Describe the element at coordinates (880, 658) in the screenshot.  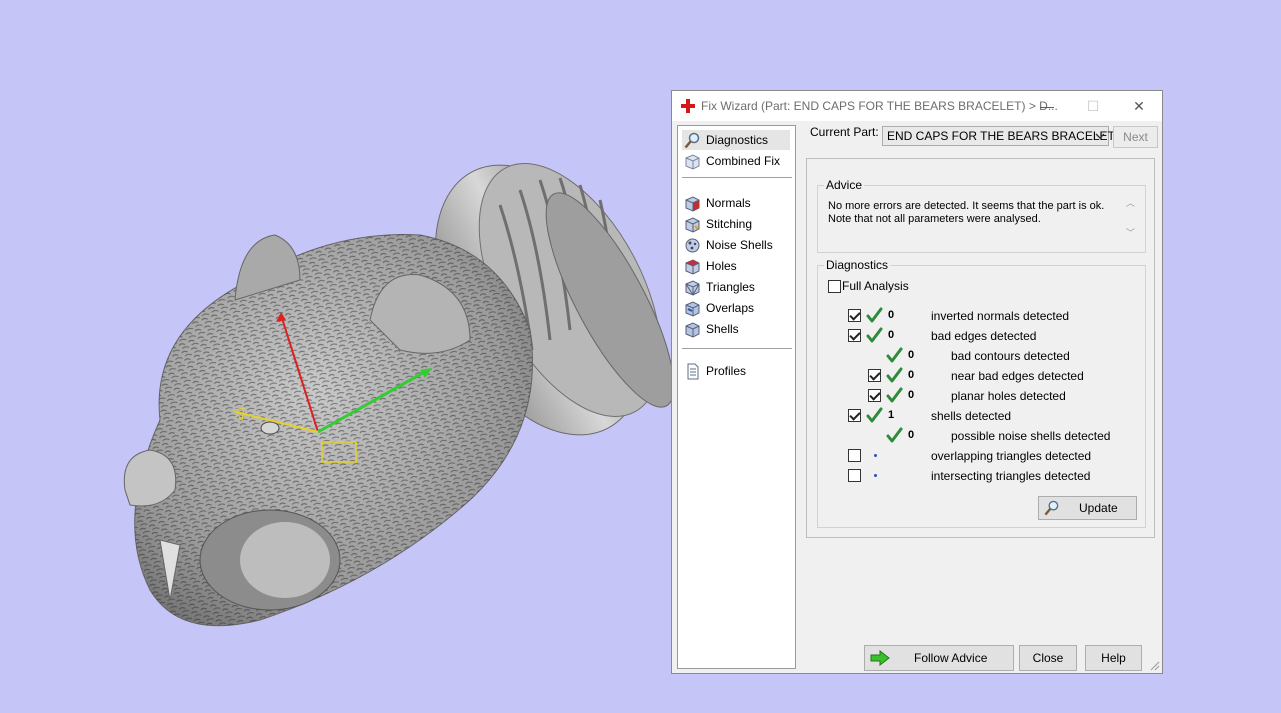
I see `green-arrow-icon` at that location.